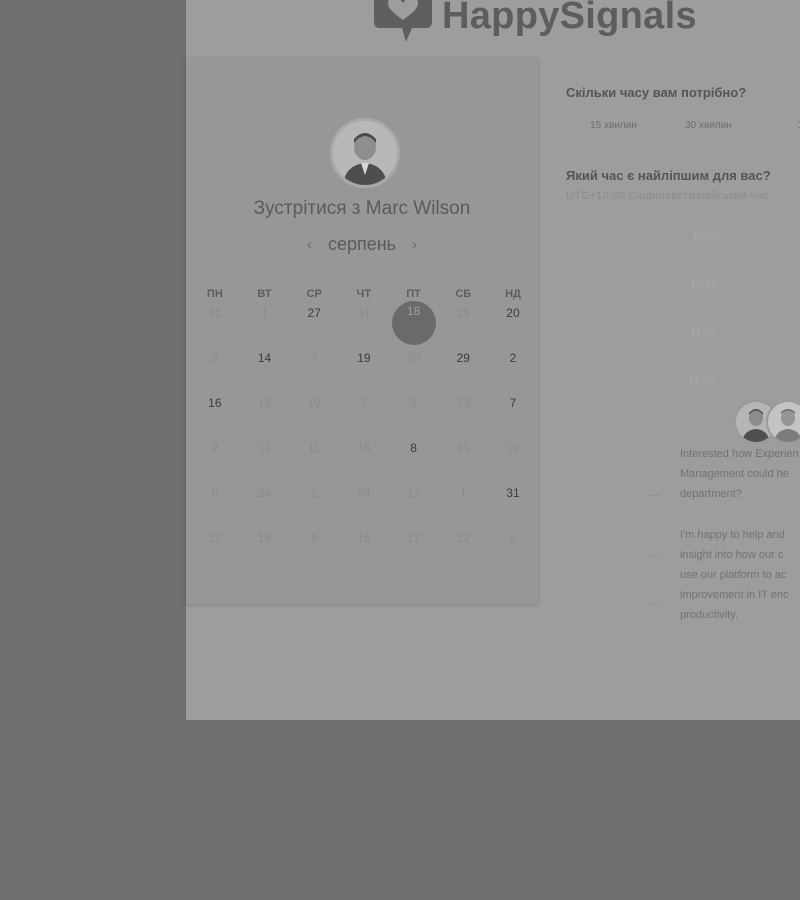  I want to click on calendar-day: 14, so click(265, 371).